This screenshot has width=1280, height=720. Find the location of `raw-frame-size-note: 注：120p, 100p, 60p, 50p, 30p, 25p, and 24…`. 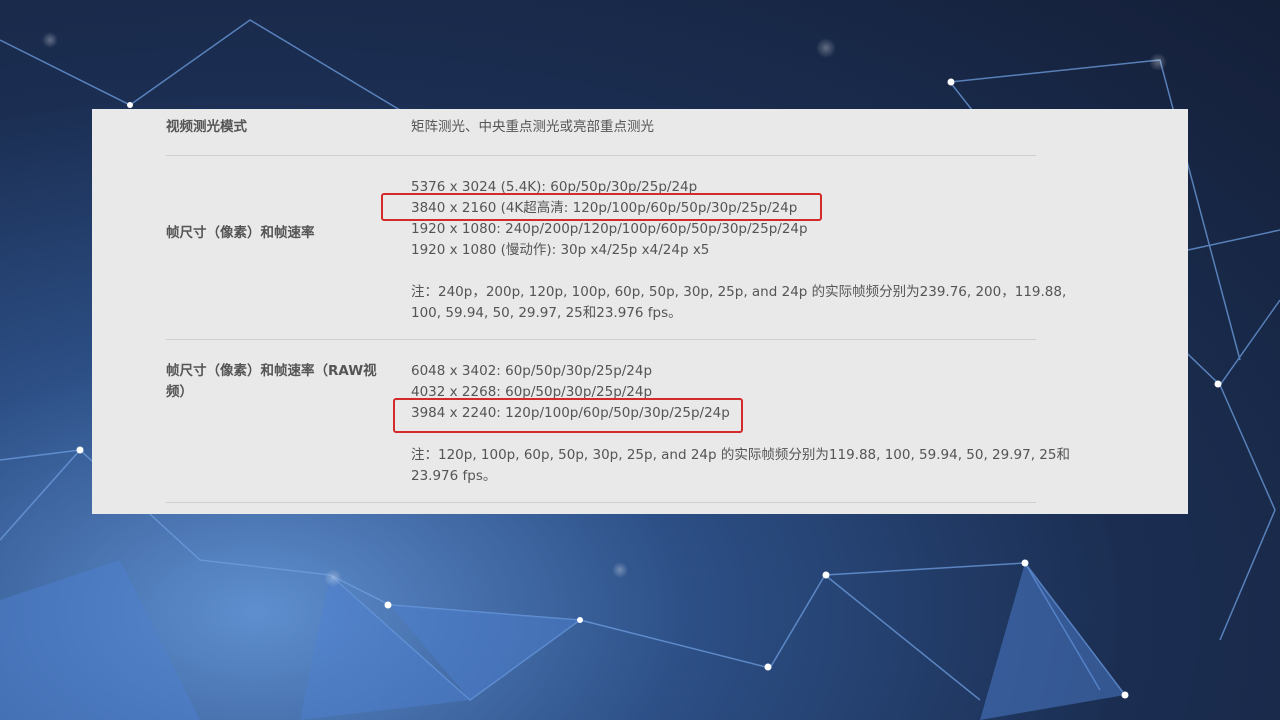

raw-frame-size-note: 注：120p, 100p, 60p, 50p, 30p, 25p, and 24… is located at coordinates (740, 466).